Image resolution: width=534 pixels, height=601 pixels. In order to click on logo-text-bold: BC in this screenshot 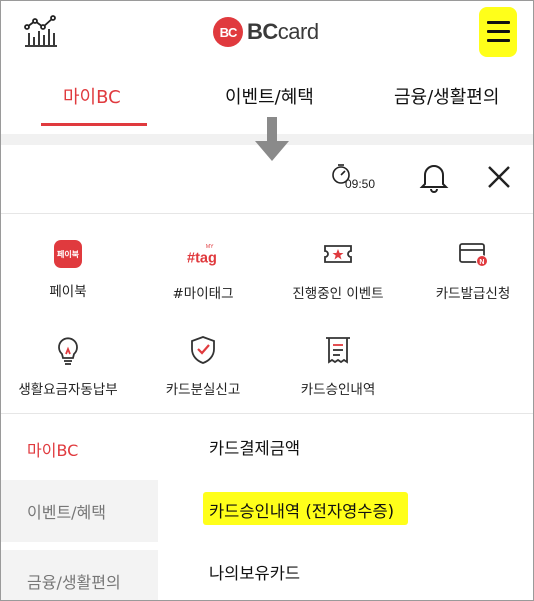, I will do `click(262, 31)`.